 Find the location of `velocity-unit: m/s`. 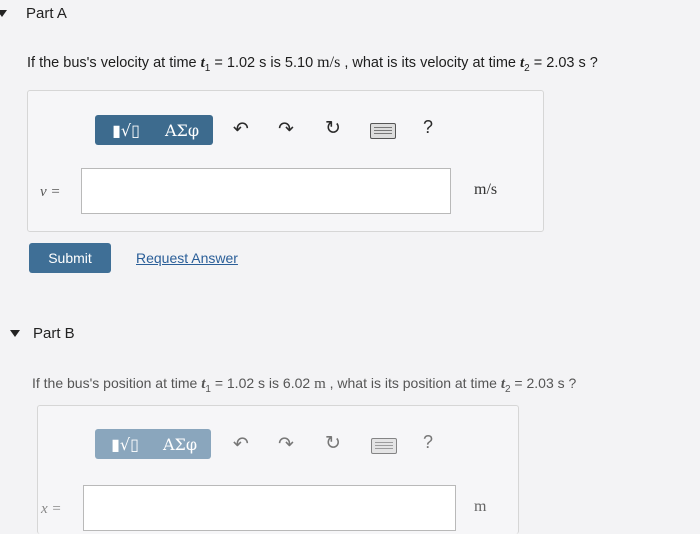

velocity-unit: m/s is located at coordinates (486, 189).